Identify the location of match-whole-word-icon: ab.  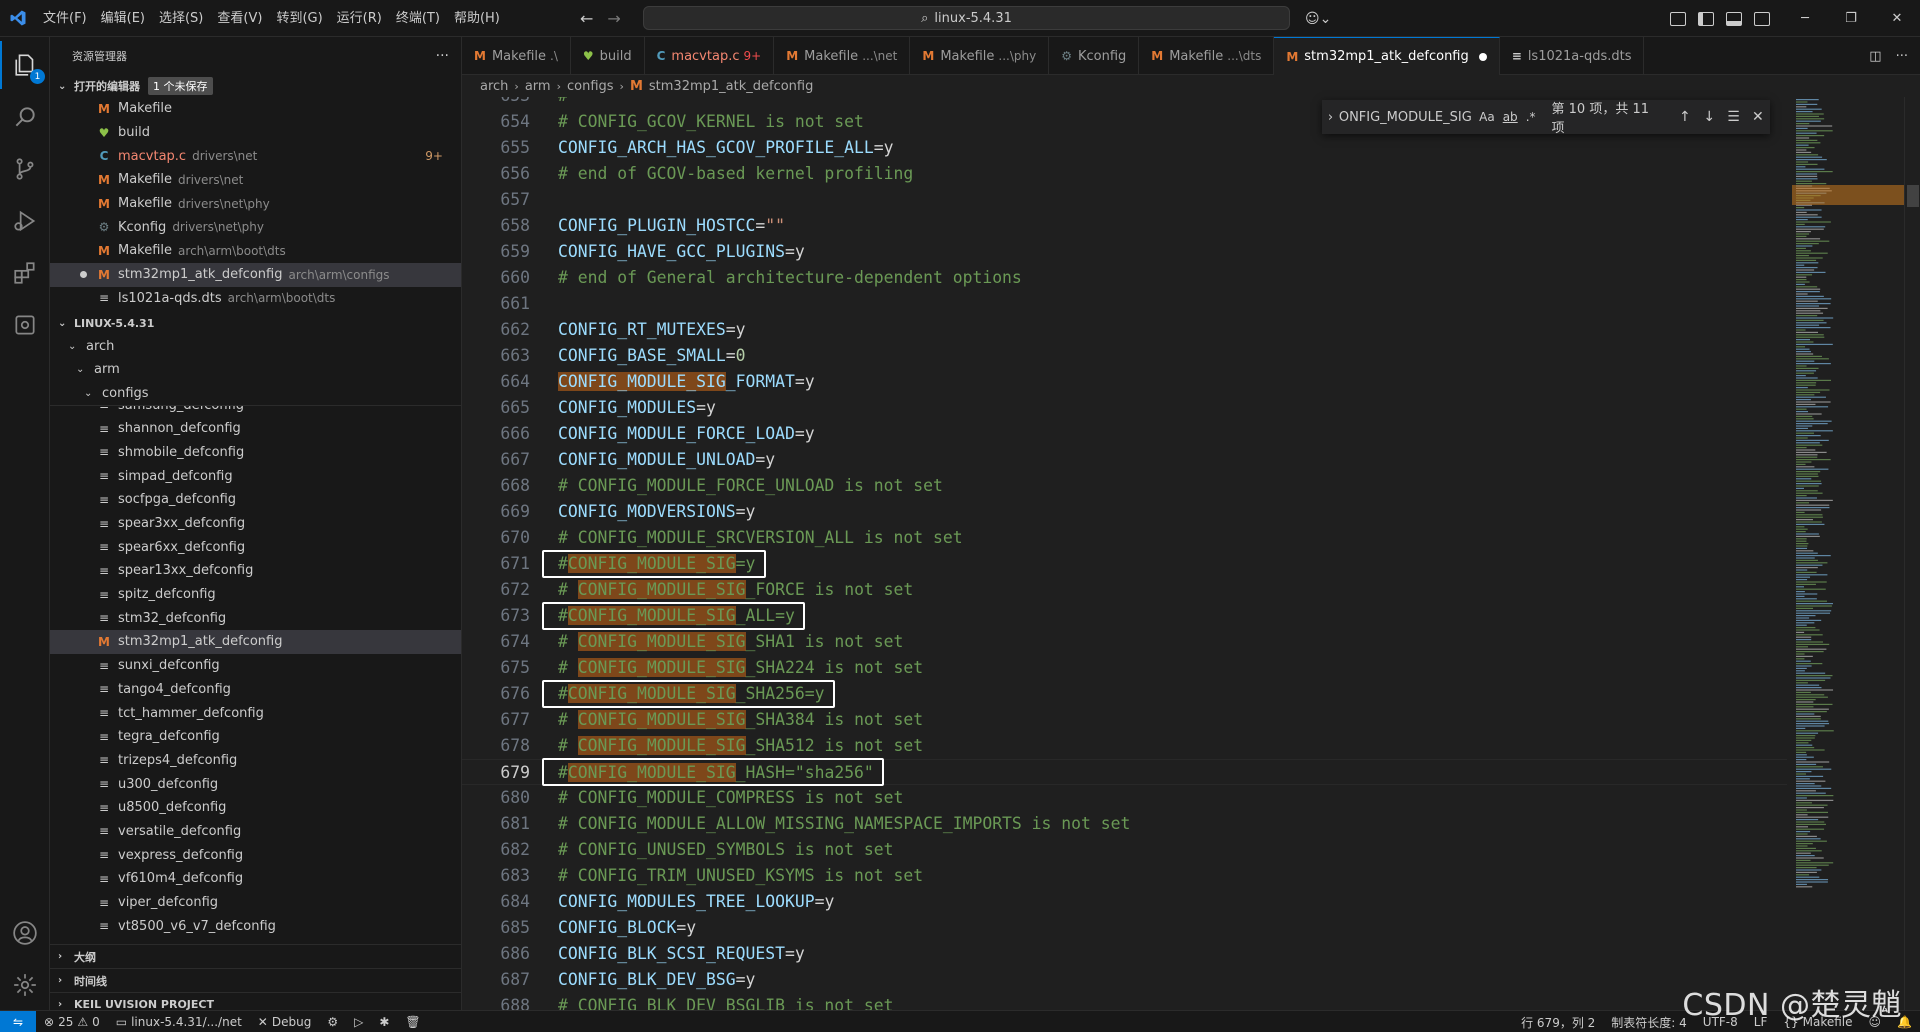
(1510, 117).